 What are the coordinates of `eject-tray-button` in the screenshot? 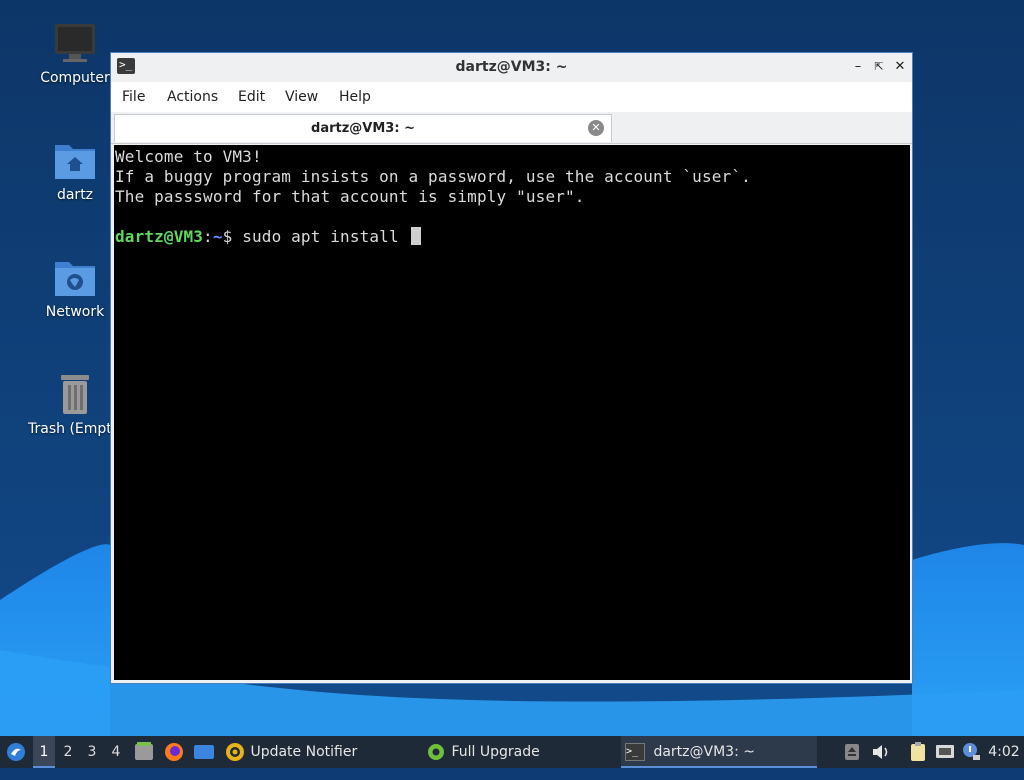 It's located at (852, 752).